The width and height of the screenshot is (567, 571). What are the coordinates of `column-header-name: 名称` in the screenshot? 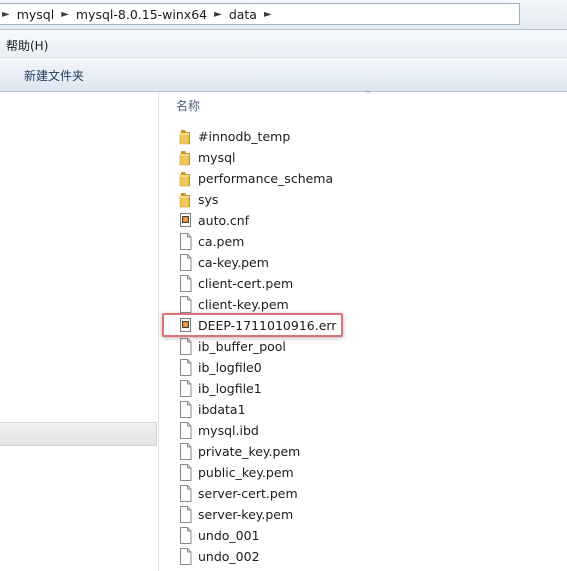 It's located at (188, 105).